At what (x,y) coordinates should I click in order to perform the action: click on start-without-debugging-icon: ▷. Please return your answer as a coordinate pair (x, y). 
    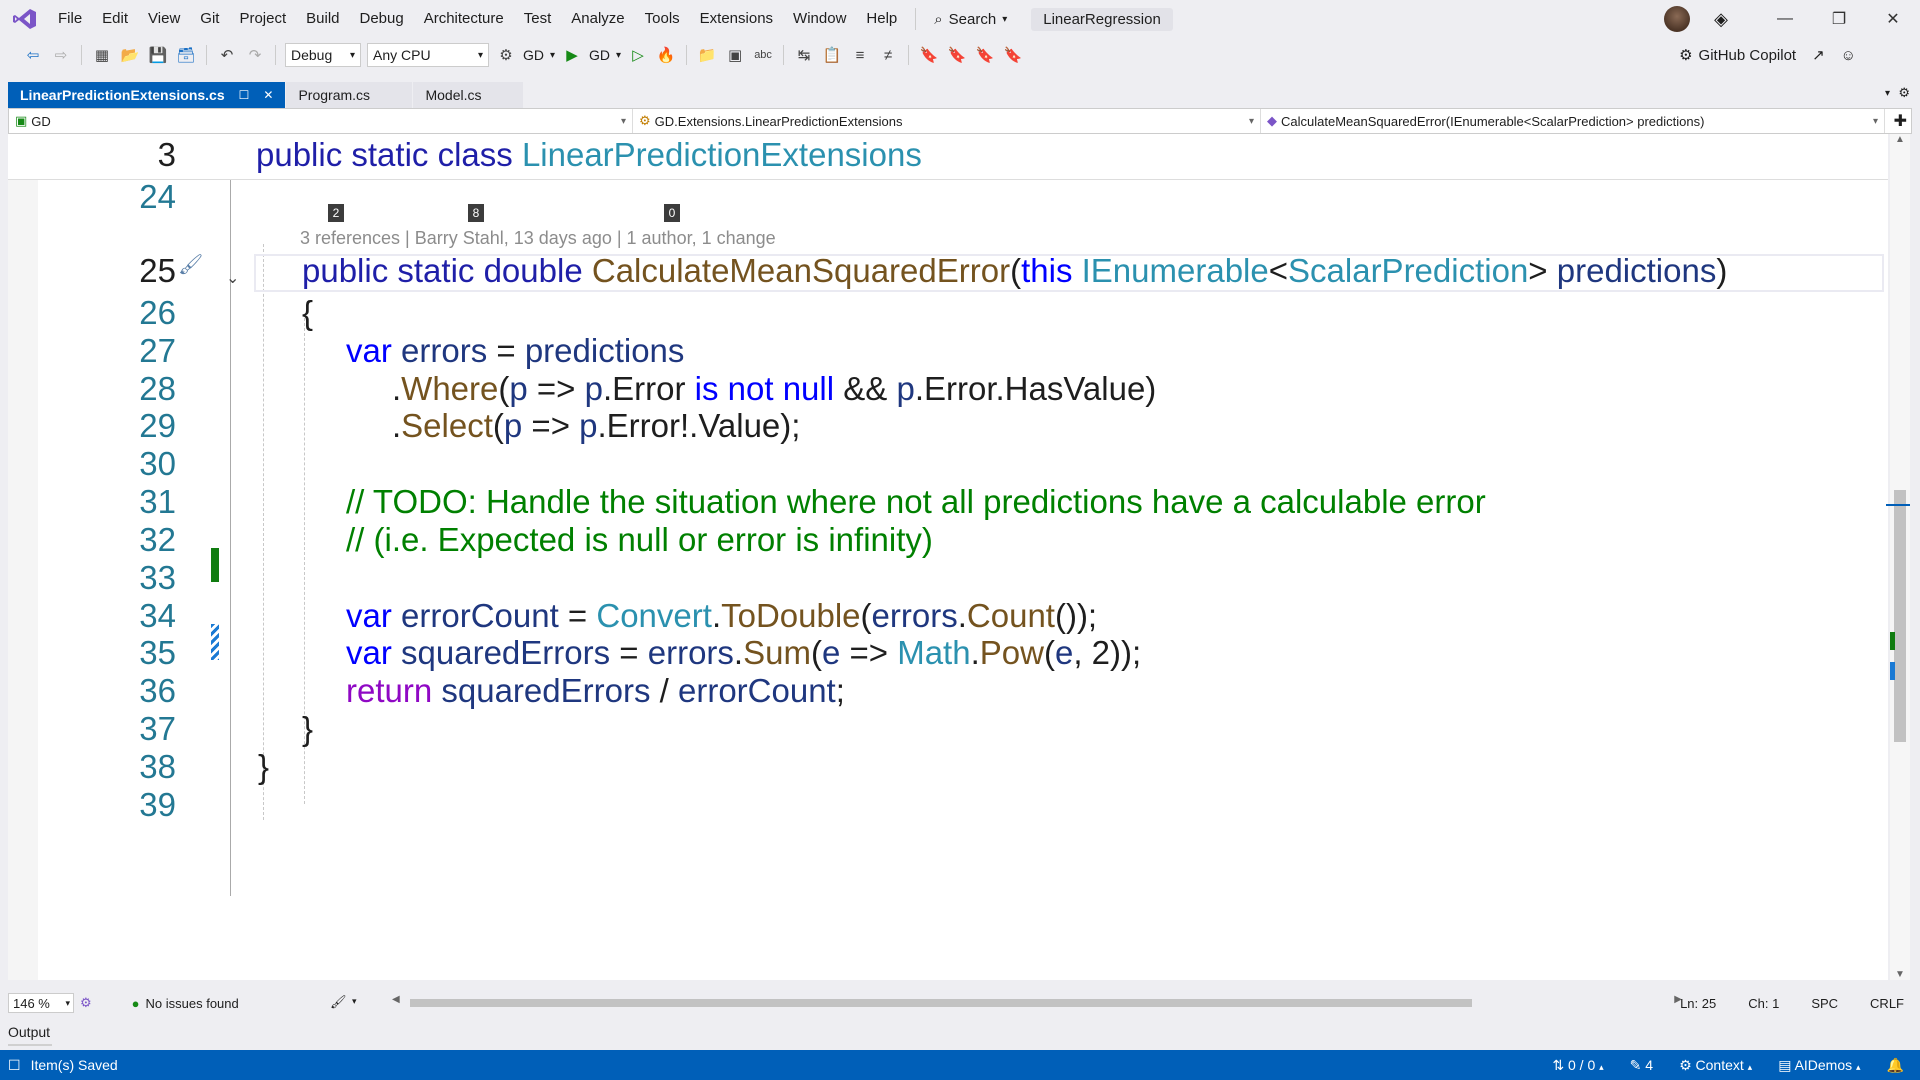
    Looking at the image, I should click on (638, 55).